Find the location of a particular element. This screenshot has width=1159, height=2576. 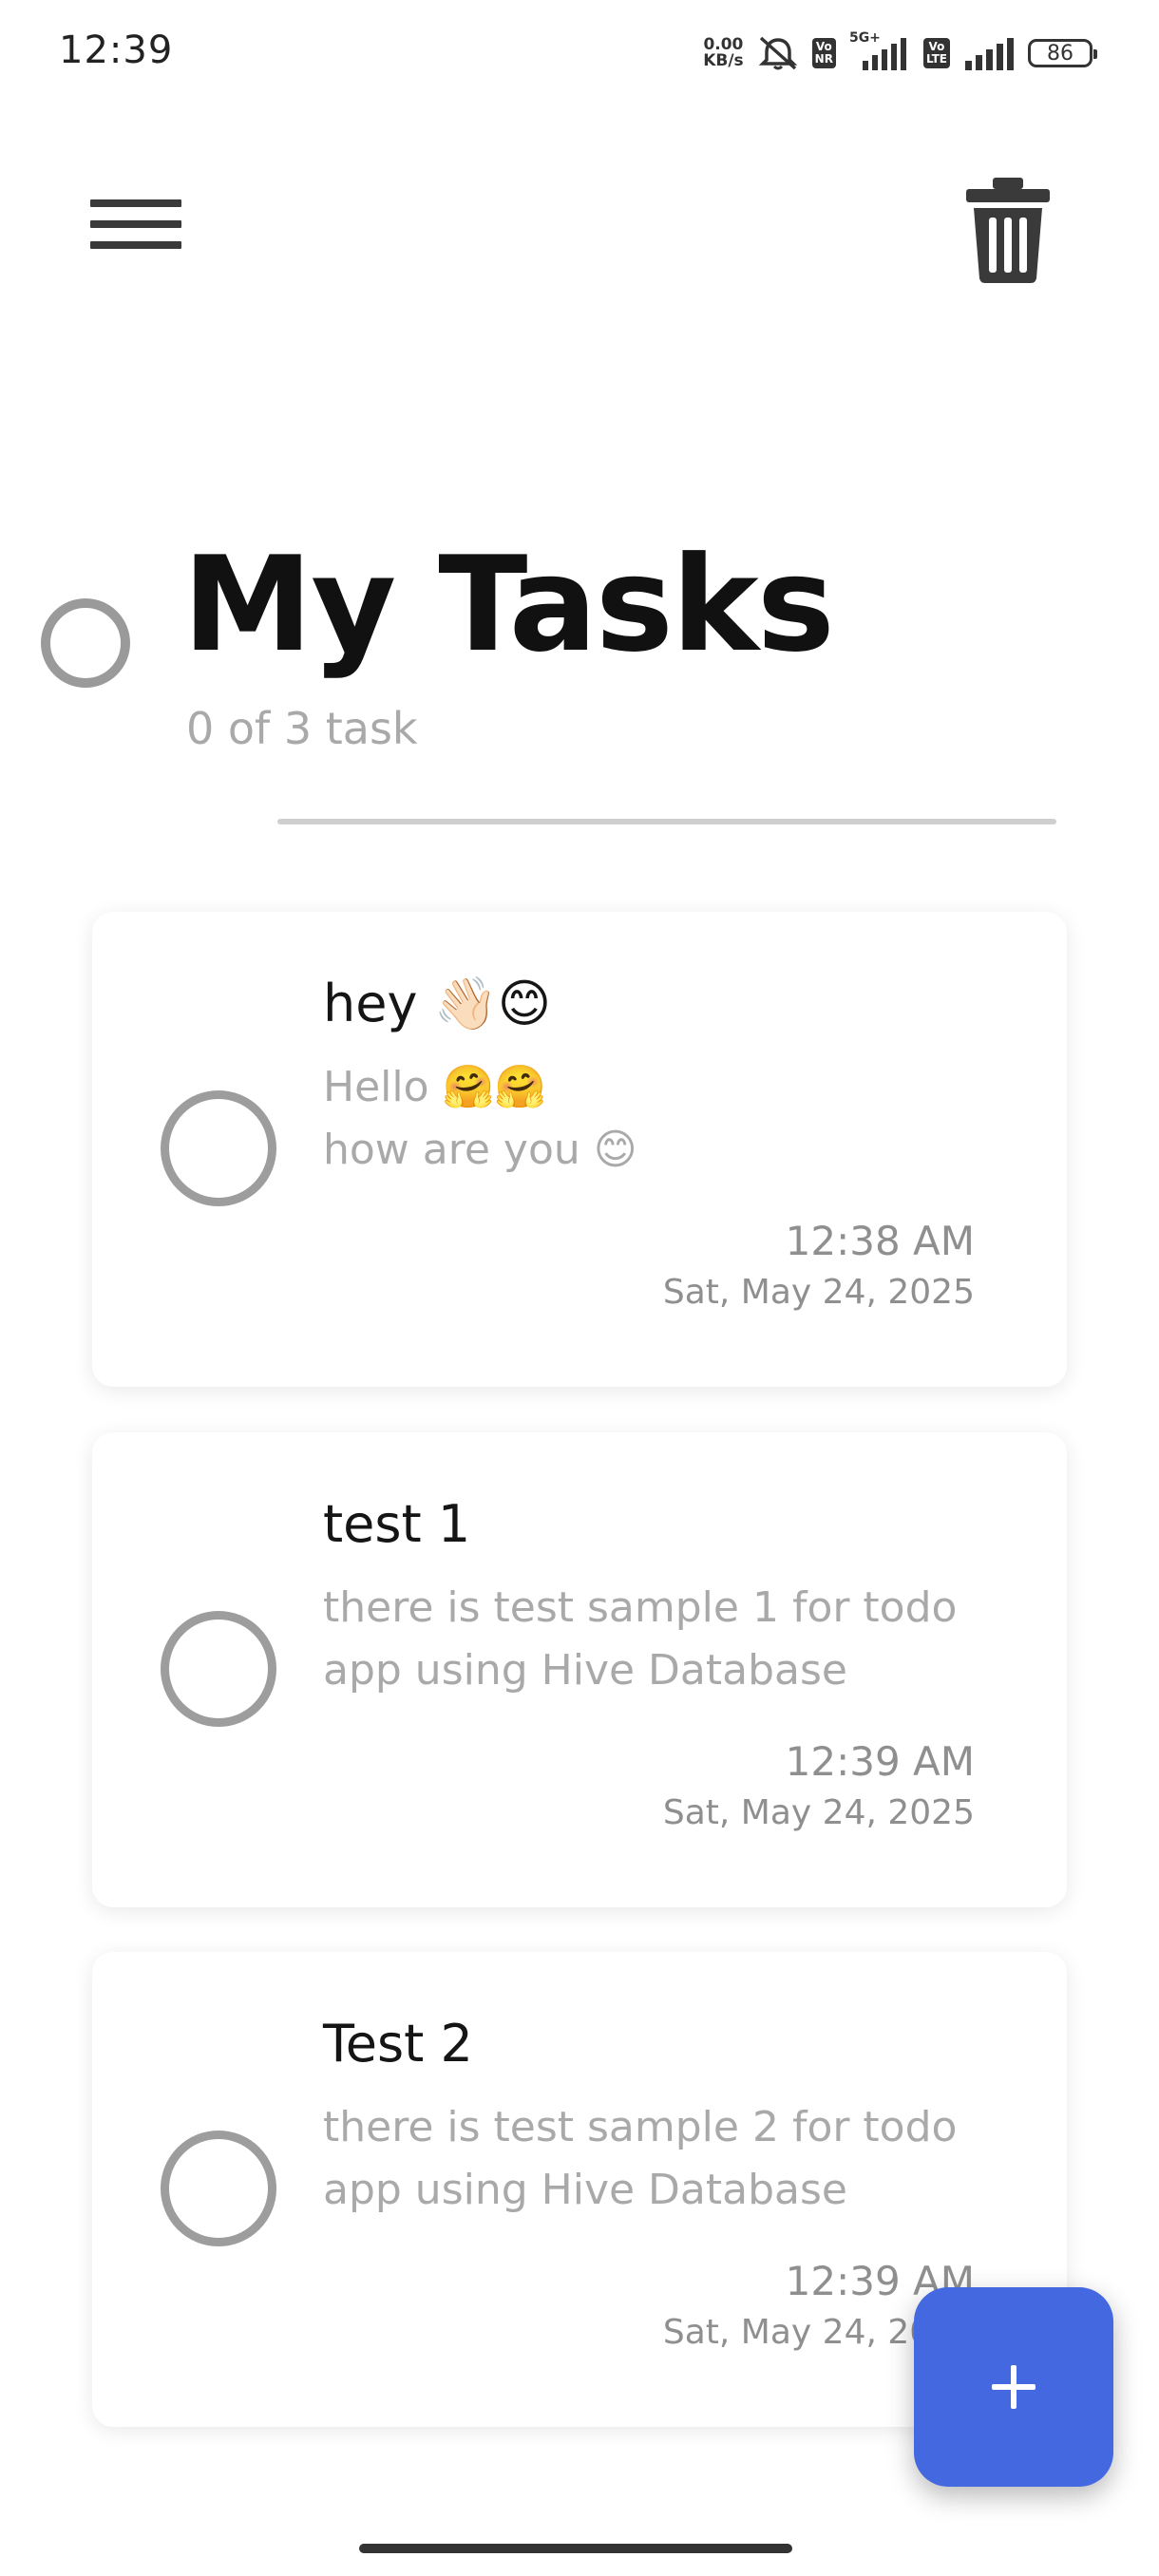

plus-icon is located at coordinates (1014, 2387).